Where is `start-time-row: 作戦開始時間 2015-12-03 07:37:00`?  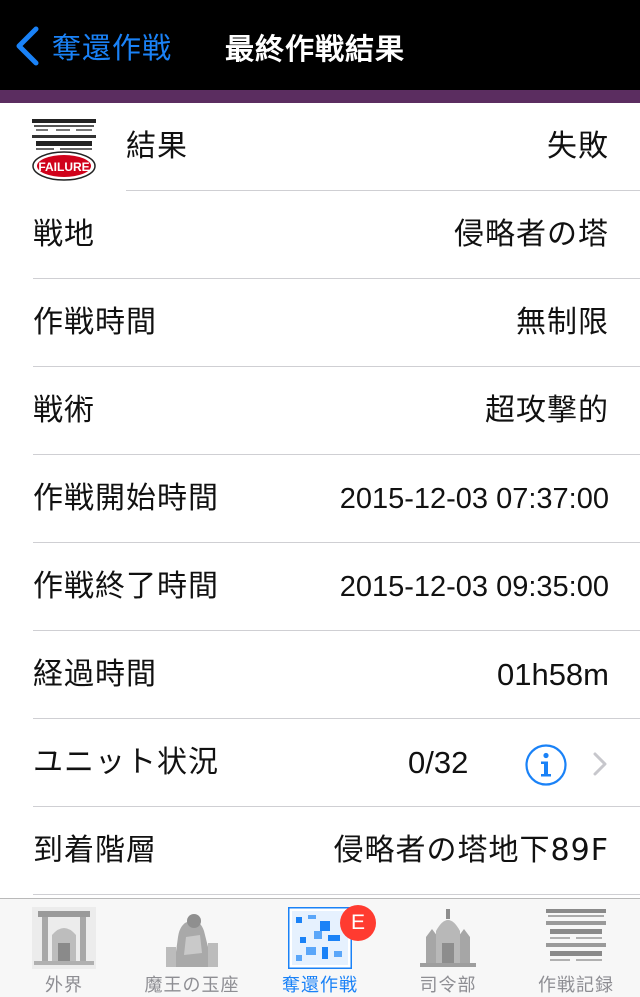 start-time-row: 作戦開始時間 2015-12-03 07:37:00 is located at coordinates (320, 499).